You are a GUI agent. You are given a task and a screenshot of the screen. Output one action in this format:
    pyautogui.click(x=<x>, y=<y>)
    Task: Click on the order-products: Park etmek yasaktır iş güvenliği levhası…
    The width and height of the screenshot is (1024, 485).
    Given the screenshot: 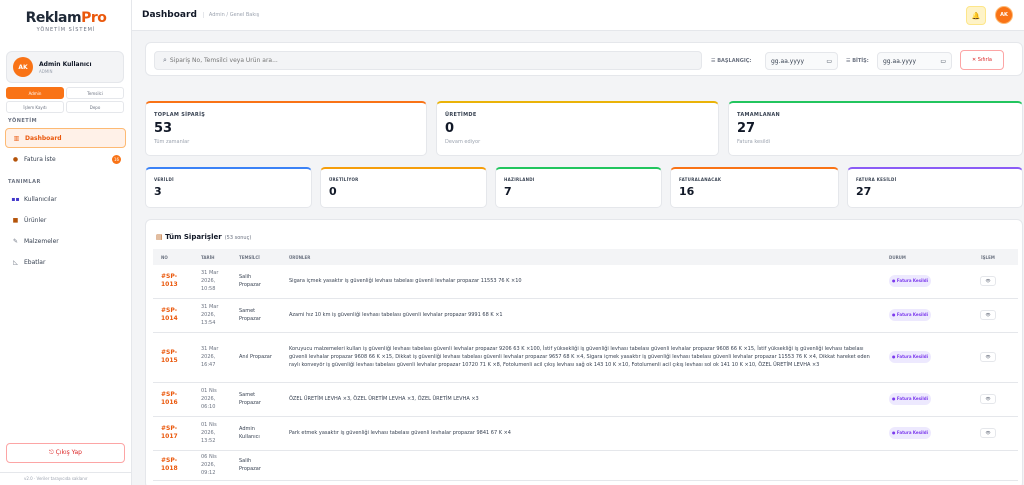 What is the action you would take?
    pyautogui.click(x=581, y=433)
    